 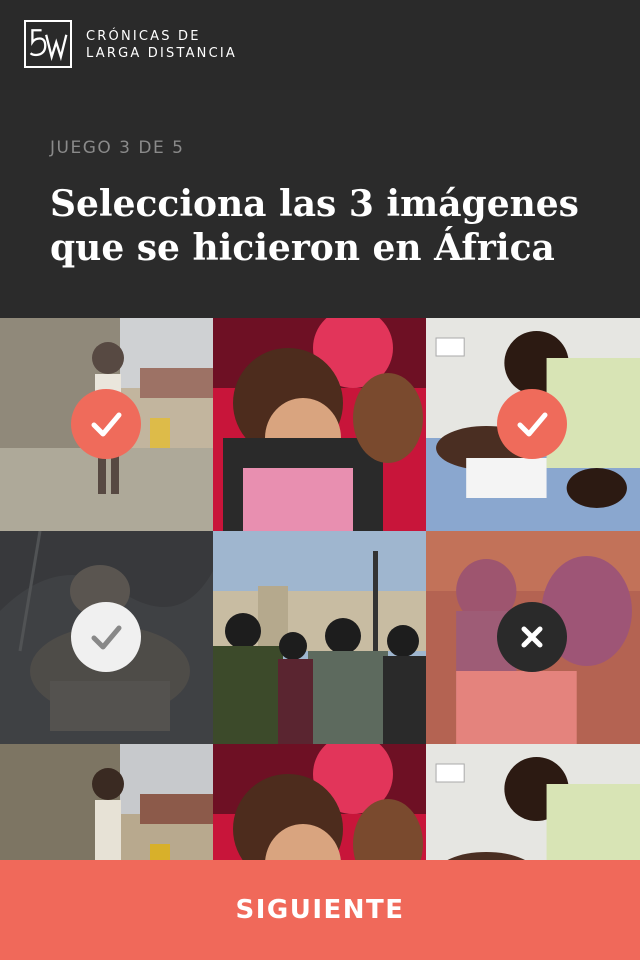 What do you see at coordinates (143, 36) in the screenshot?
I see `brand-line-1: CRÓNICAS DE` at bounding box center [143, 36].